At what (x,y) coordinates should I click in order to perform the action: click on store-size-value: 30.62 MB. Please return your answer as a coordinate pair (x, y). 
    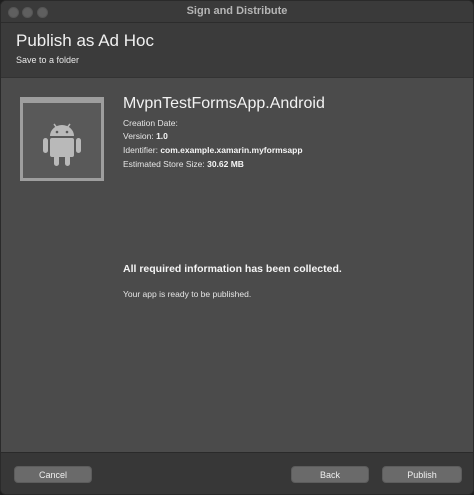
    Looking at the image, I should click on (225, 164).